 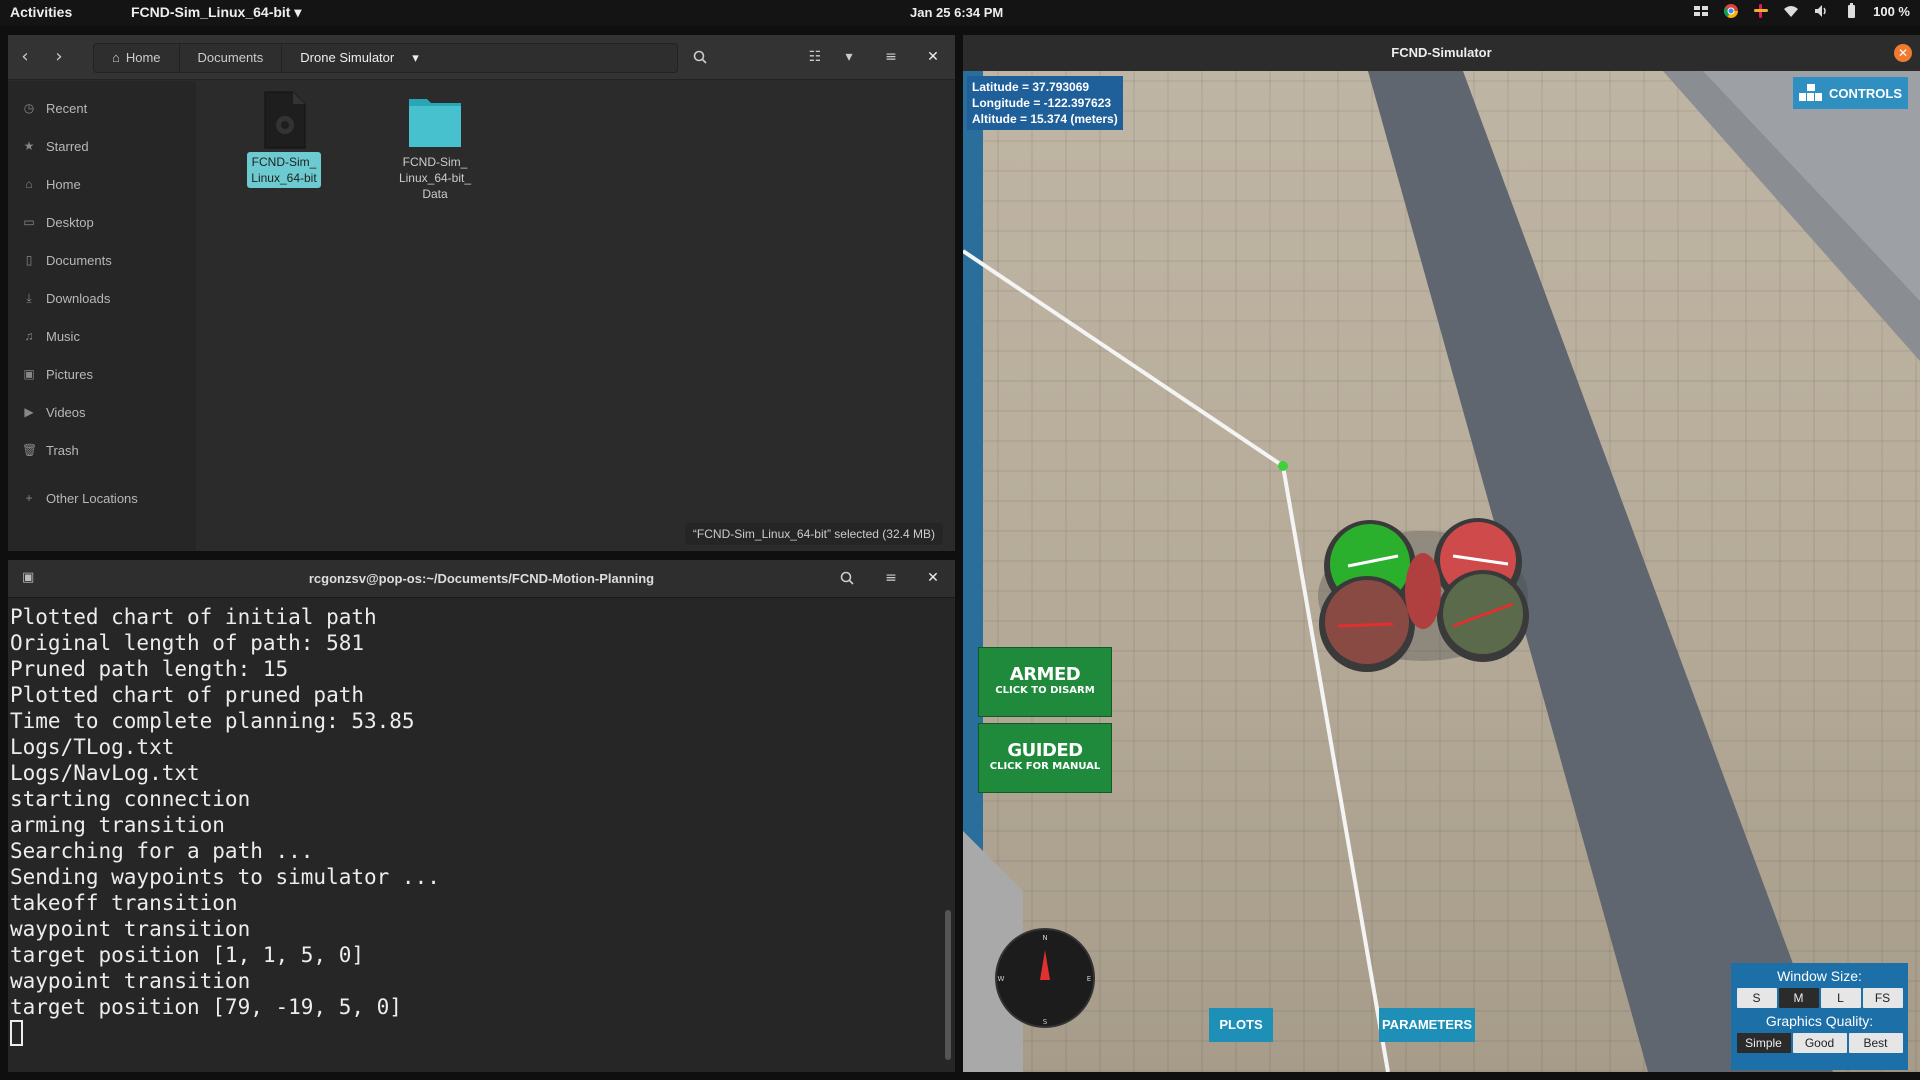 I want to click on file-item-executable: FCND-Sim_ Linux_64-bit, so click(x=284, y=139).